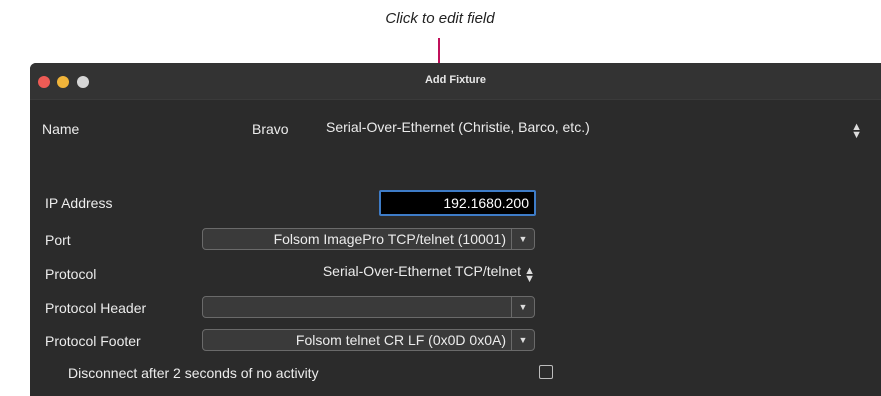 The image size is (881, 396). I want to click on protocol-footer-label: Protocol Footer, so click(93, 341).